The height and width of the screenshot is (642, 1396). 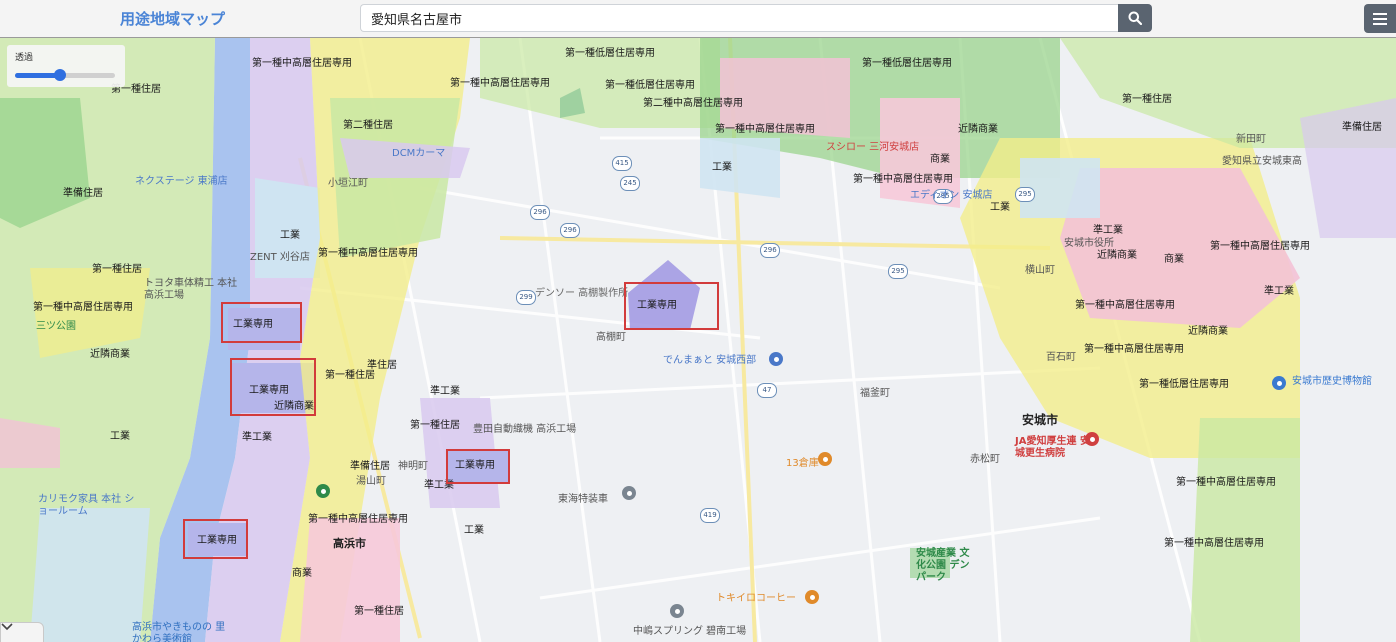 I want to click on place-label: JA愛知厚生連 安城更生病院, so click(x=1052, y=447).